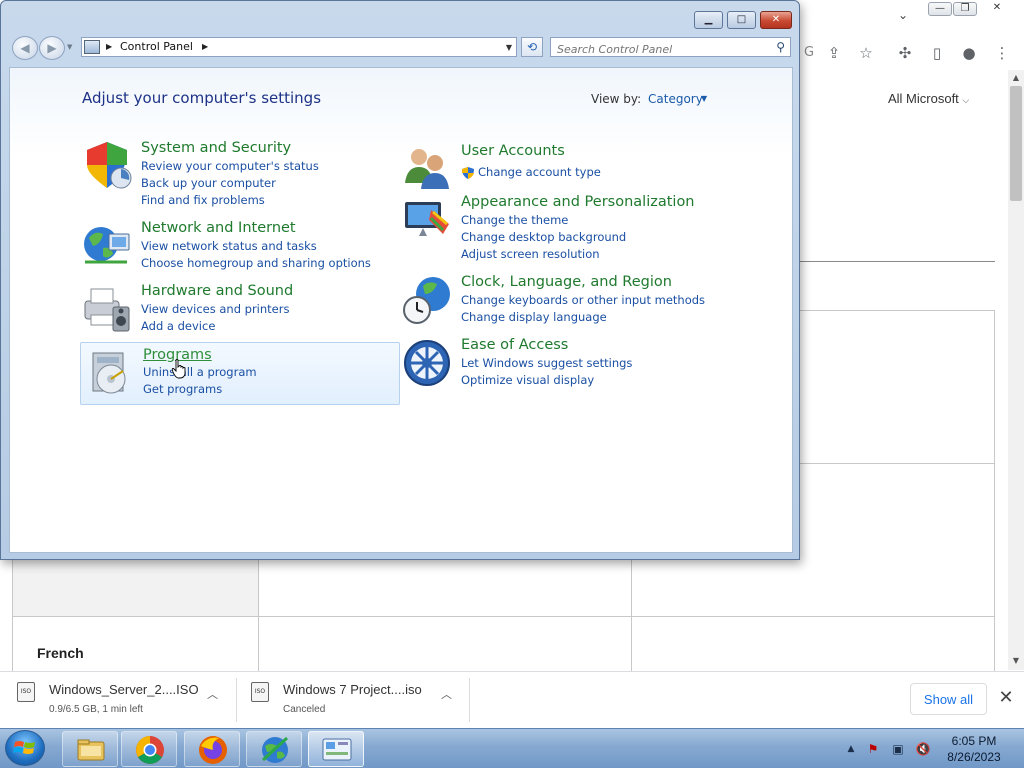 The height and width of the screenshot is (768, 1024). What do you see at coordinates (427, 169) in the screenshot?
I see `users-icon` at bounding box center [427, 169].